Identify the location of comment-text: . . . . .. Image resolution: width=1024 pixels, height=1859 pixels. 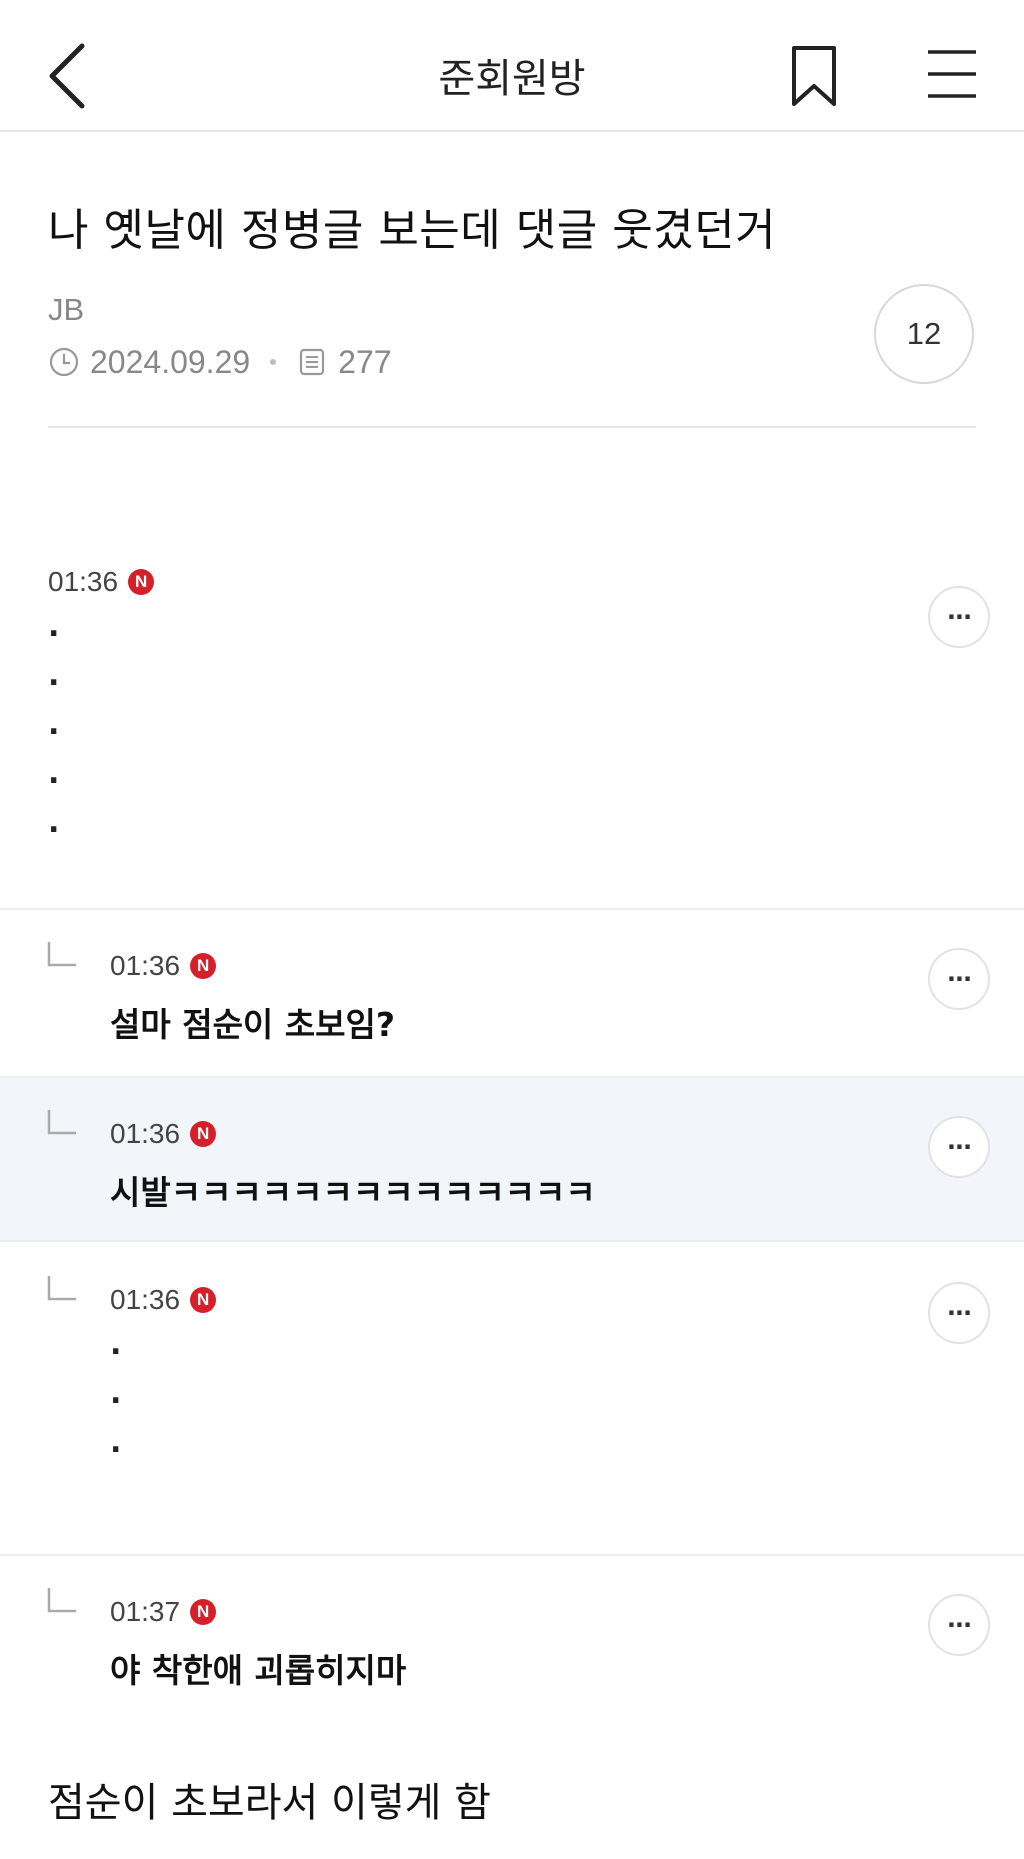
(536, 734).